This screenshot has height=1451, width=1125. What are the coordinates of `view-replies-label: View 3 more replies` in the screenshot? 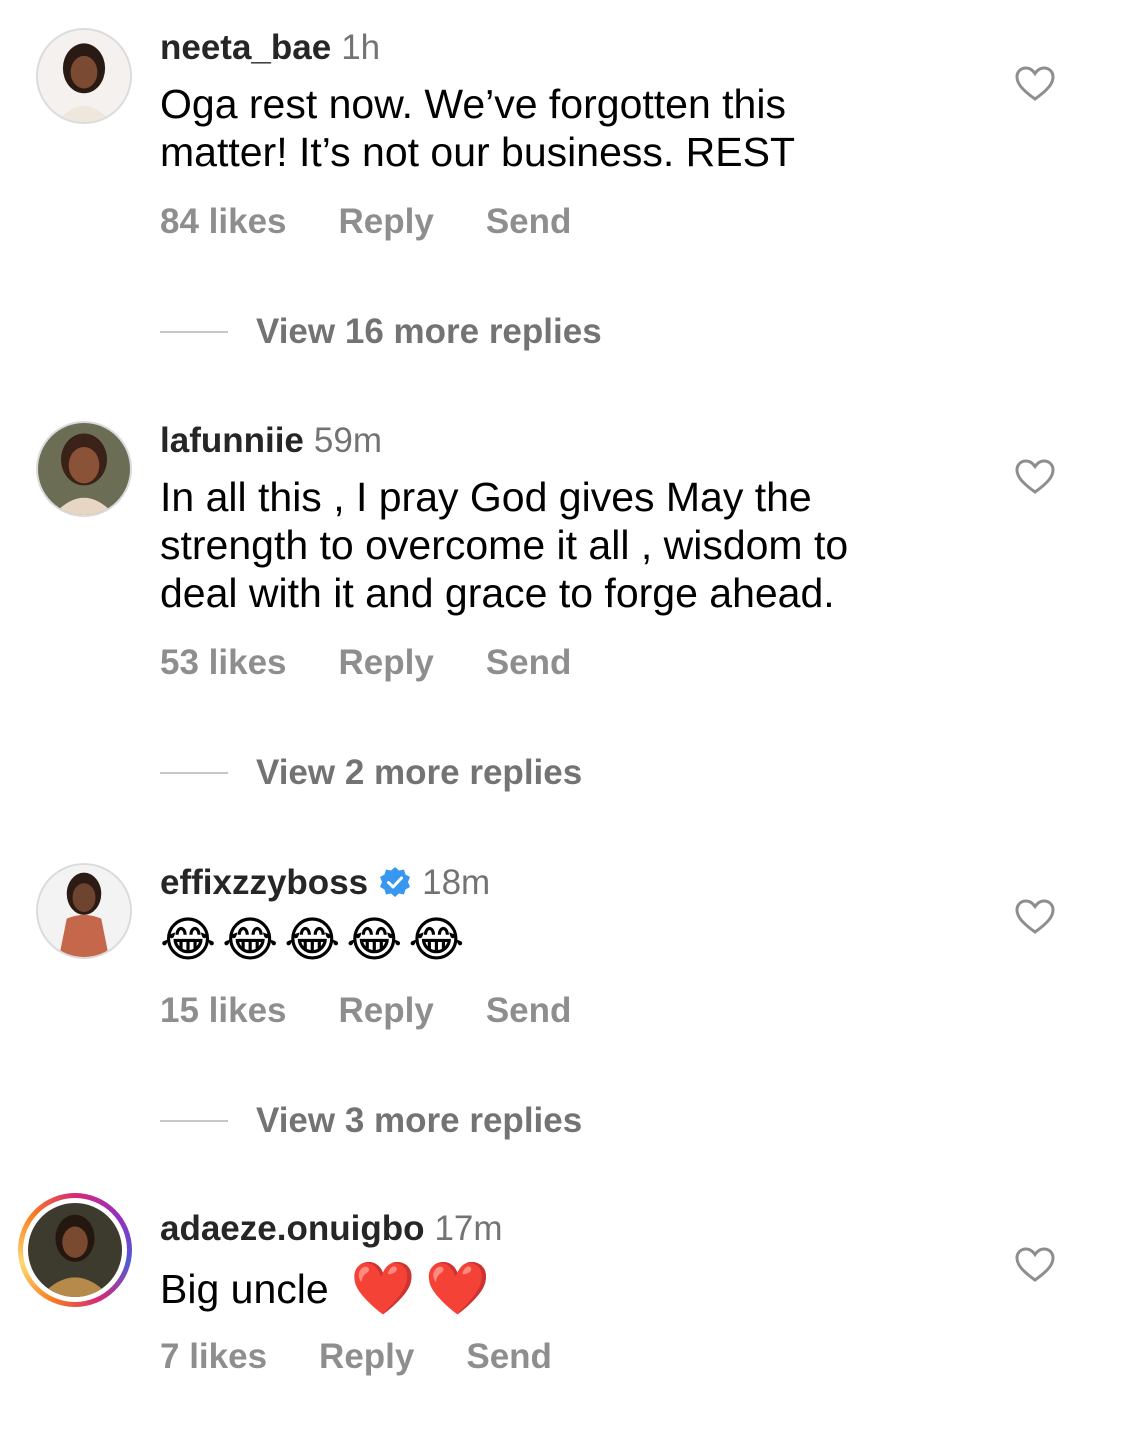 It's located at (419, 1120).